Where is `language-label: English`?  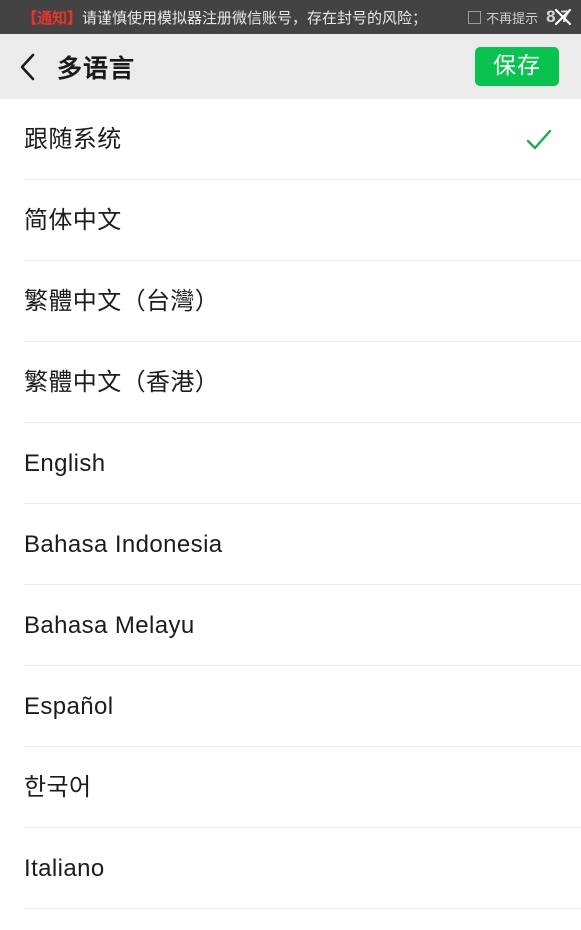
language-label: English is located at coordinates (65, 463).